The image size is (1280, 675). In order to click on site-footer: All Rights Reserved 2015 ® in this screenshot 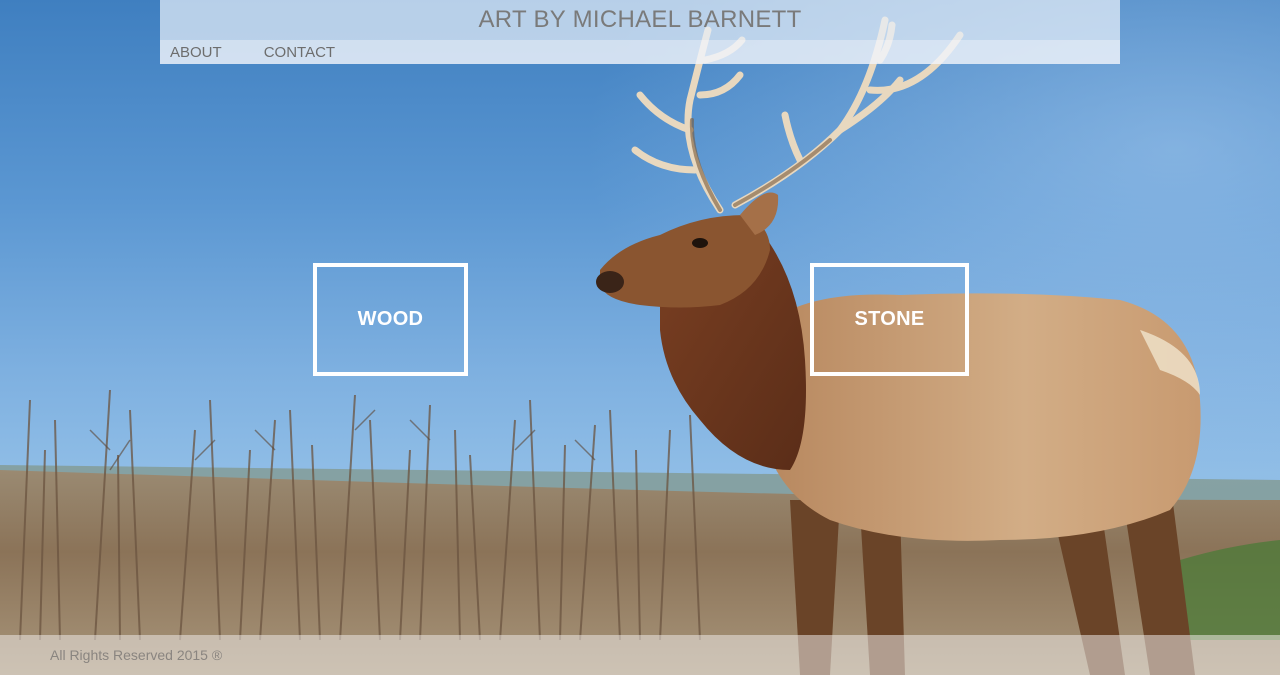, I will do `click(640, 655)`.